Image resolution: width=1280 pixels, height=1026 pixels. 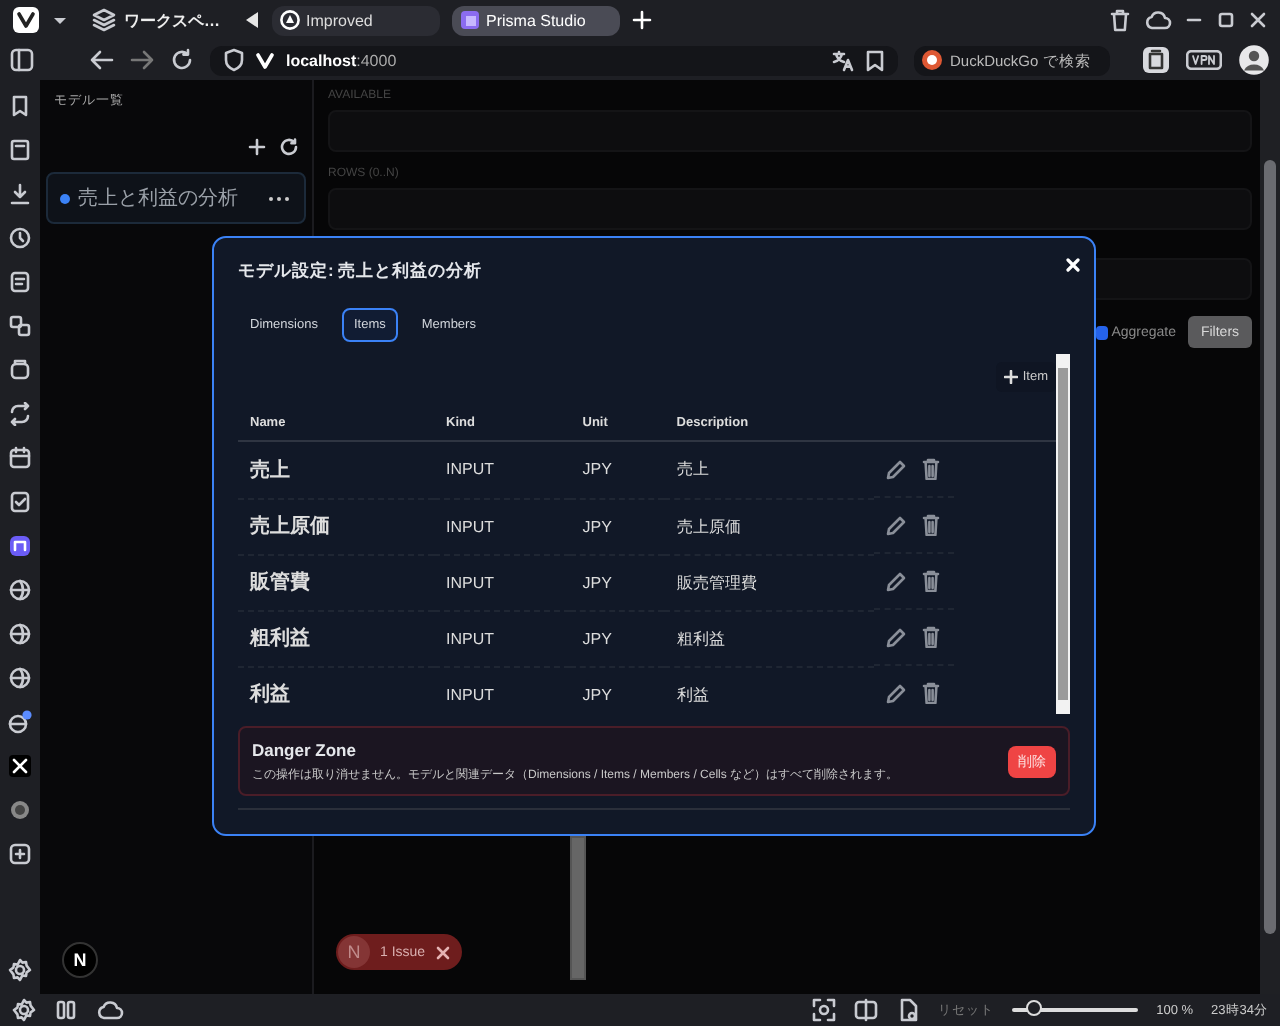 What do you see at coordinates (234, 60) in the screenshot?
I see `shield-icon` at bounding box center [234, 60].